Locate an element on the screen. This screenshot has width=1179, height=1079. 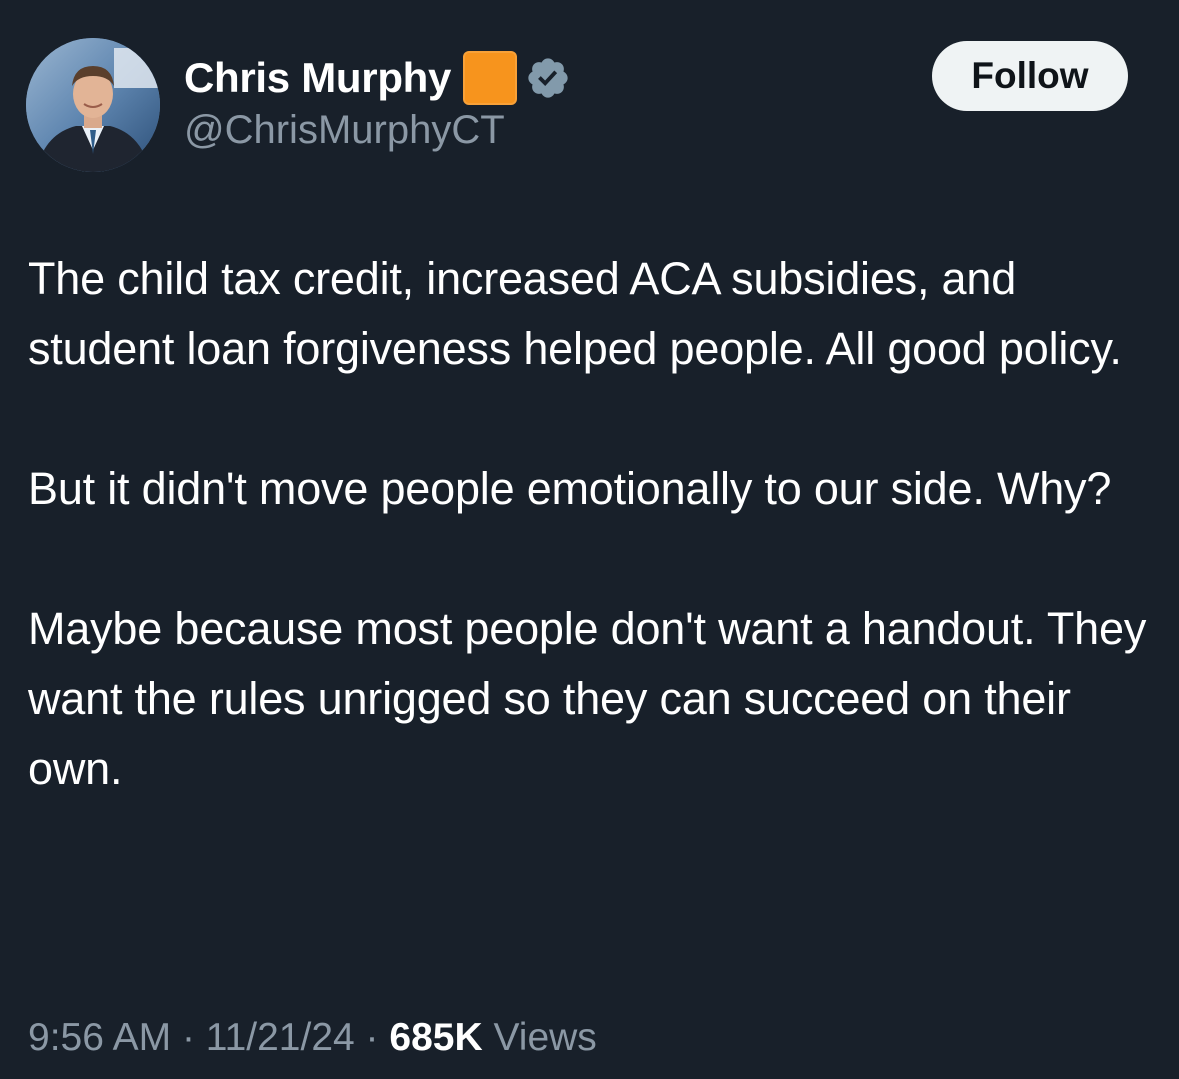
tweet-meta: 9:56 AM · 11/21/24 · 685K Views is located at coordinates (312, 1038).